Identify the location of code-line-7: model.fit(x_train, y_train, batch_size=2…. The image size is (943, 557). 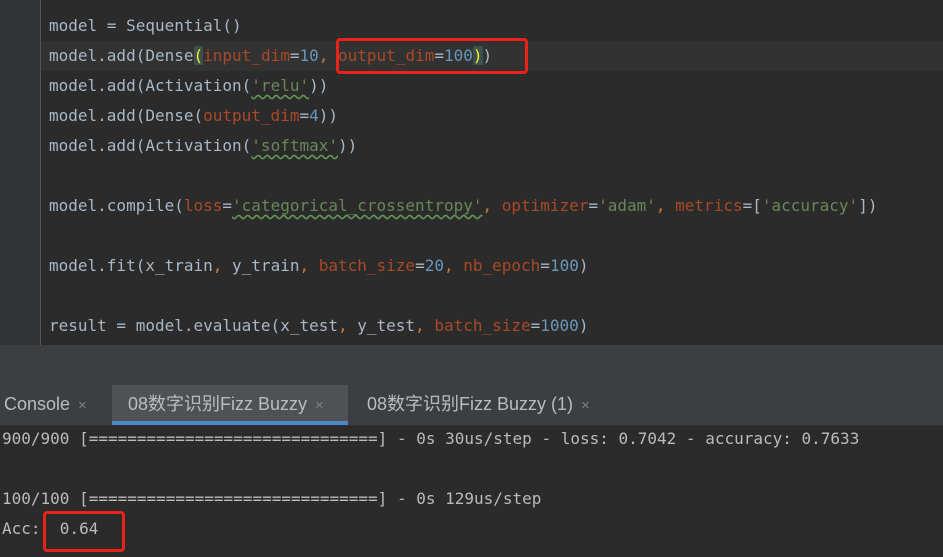
(319, 265).